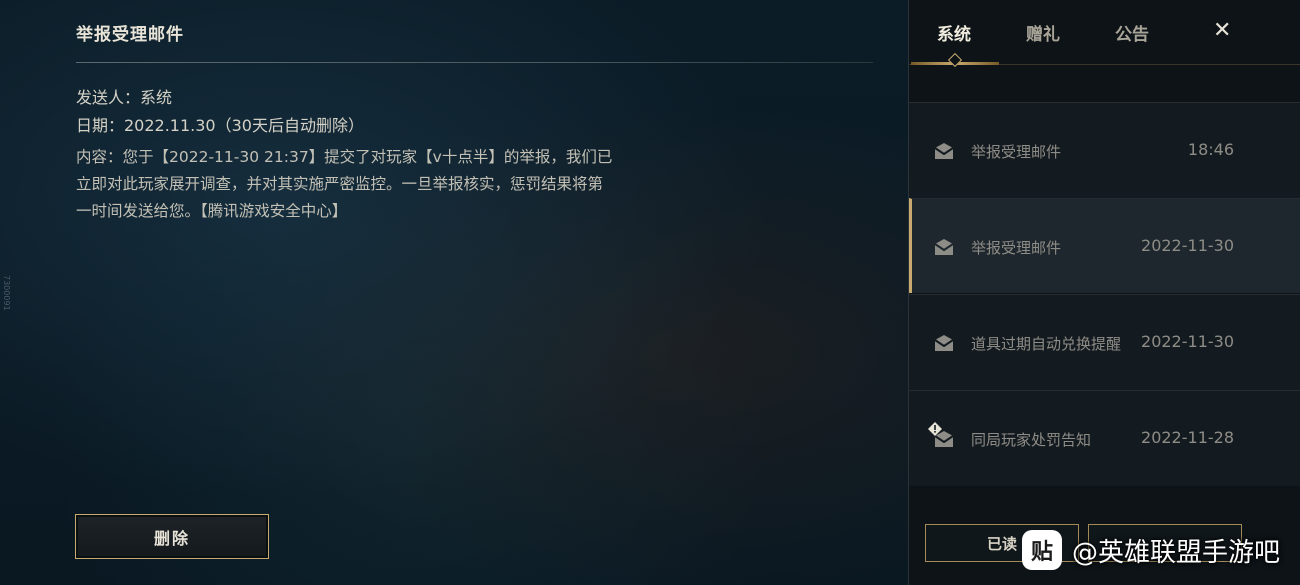 The height and width of the screenshot is (585, 1300). Describe the element at coordinates (340, 184) in the screenshot. I see `mail-content-line: 立即对此玩家展开调查，并对其实施严密监控。一旦举报核实，惩罚结果将第` at that location.